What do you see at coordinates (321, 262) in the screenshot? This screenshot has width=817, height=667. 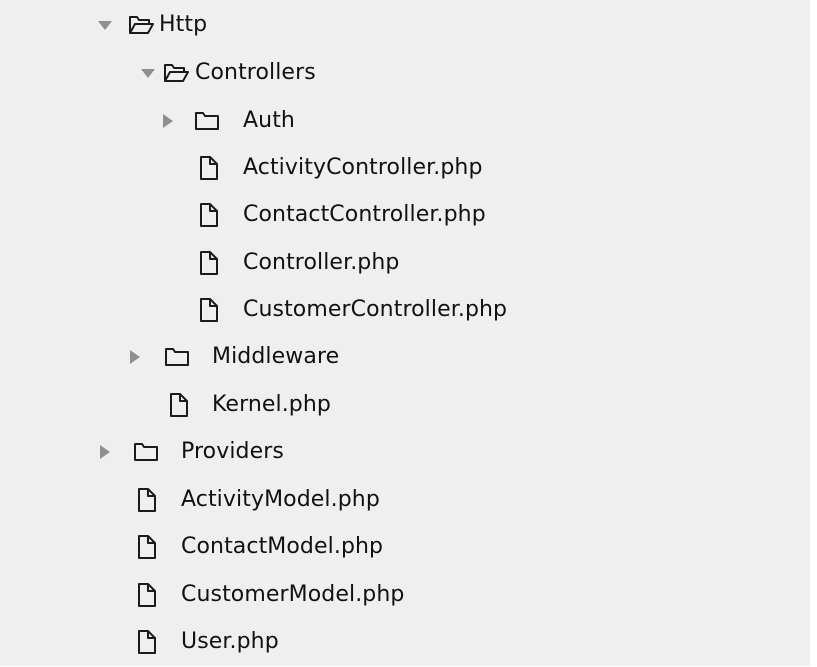 I see `tree-item-label: Controller.php` at bounding box center [321, 262].